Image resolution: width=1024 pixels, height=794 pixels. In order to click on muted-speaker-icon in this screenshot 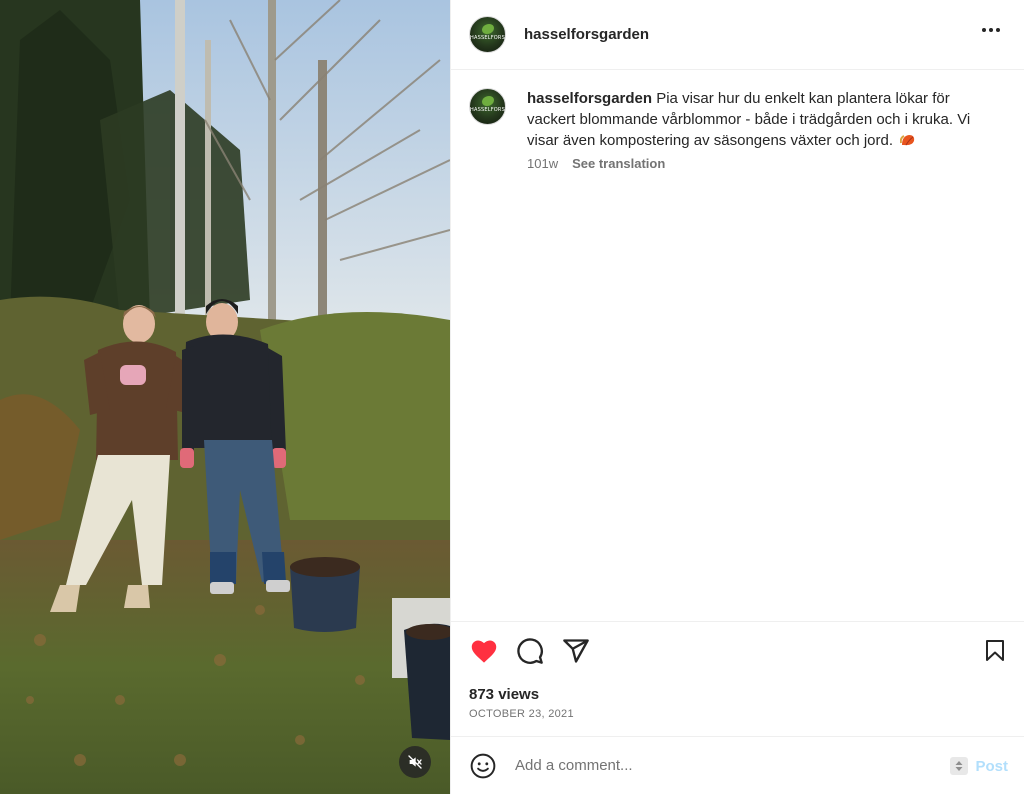, I will do `click(415, 762)`.